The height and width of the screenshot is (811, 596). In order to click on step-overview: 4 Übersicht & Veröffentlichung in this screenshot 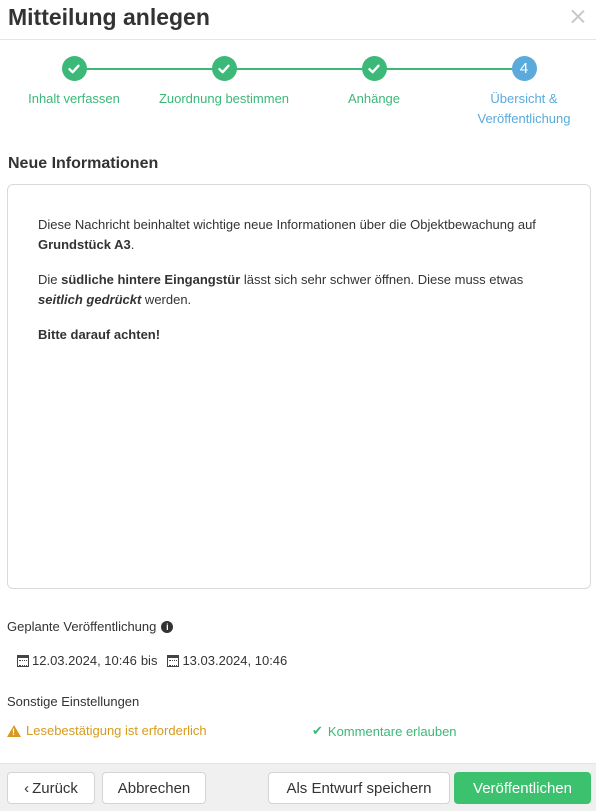, I will do `click(524, 92)`.